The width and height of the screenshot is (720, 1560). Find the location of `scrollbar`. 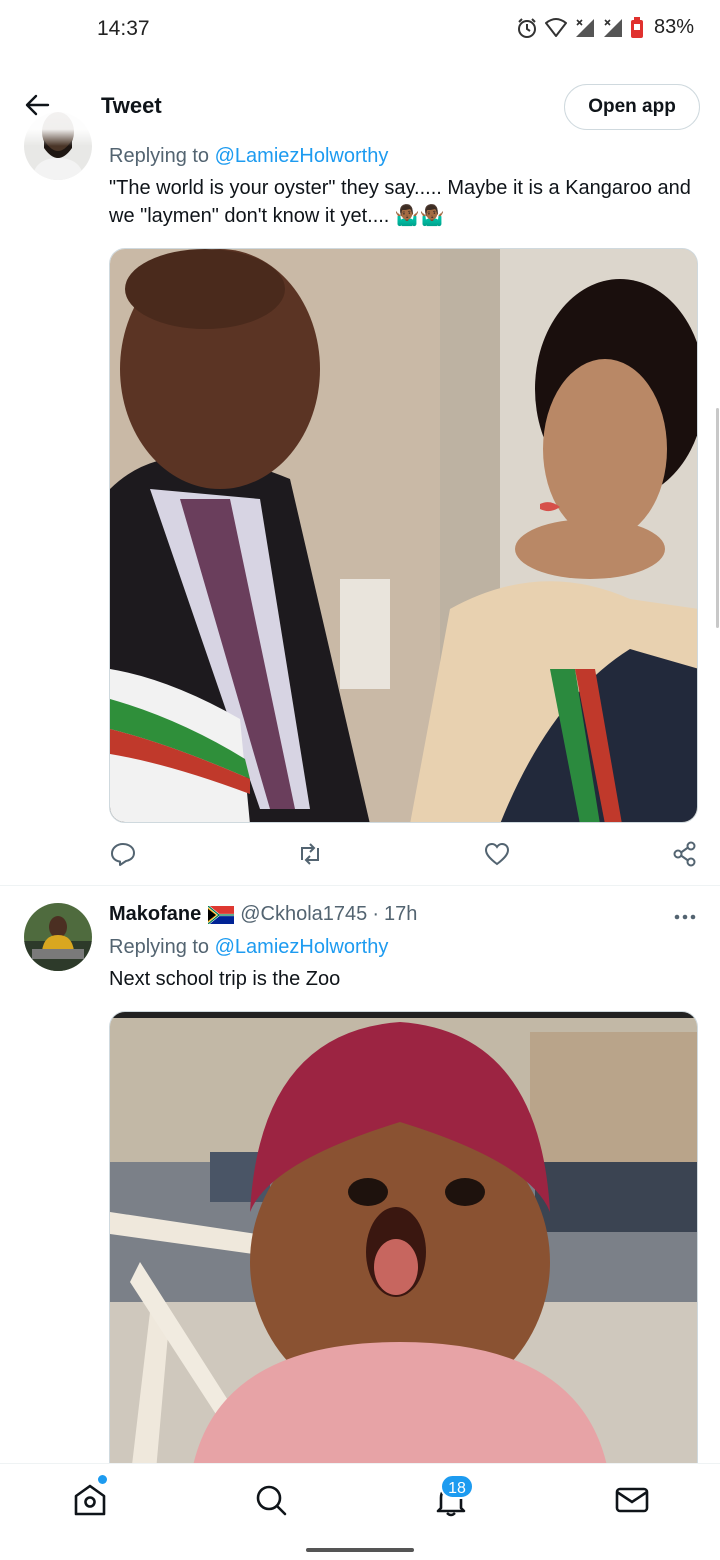

scrollbar is located at coordinates (717, 518).